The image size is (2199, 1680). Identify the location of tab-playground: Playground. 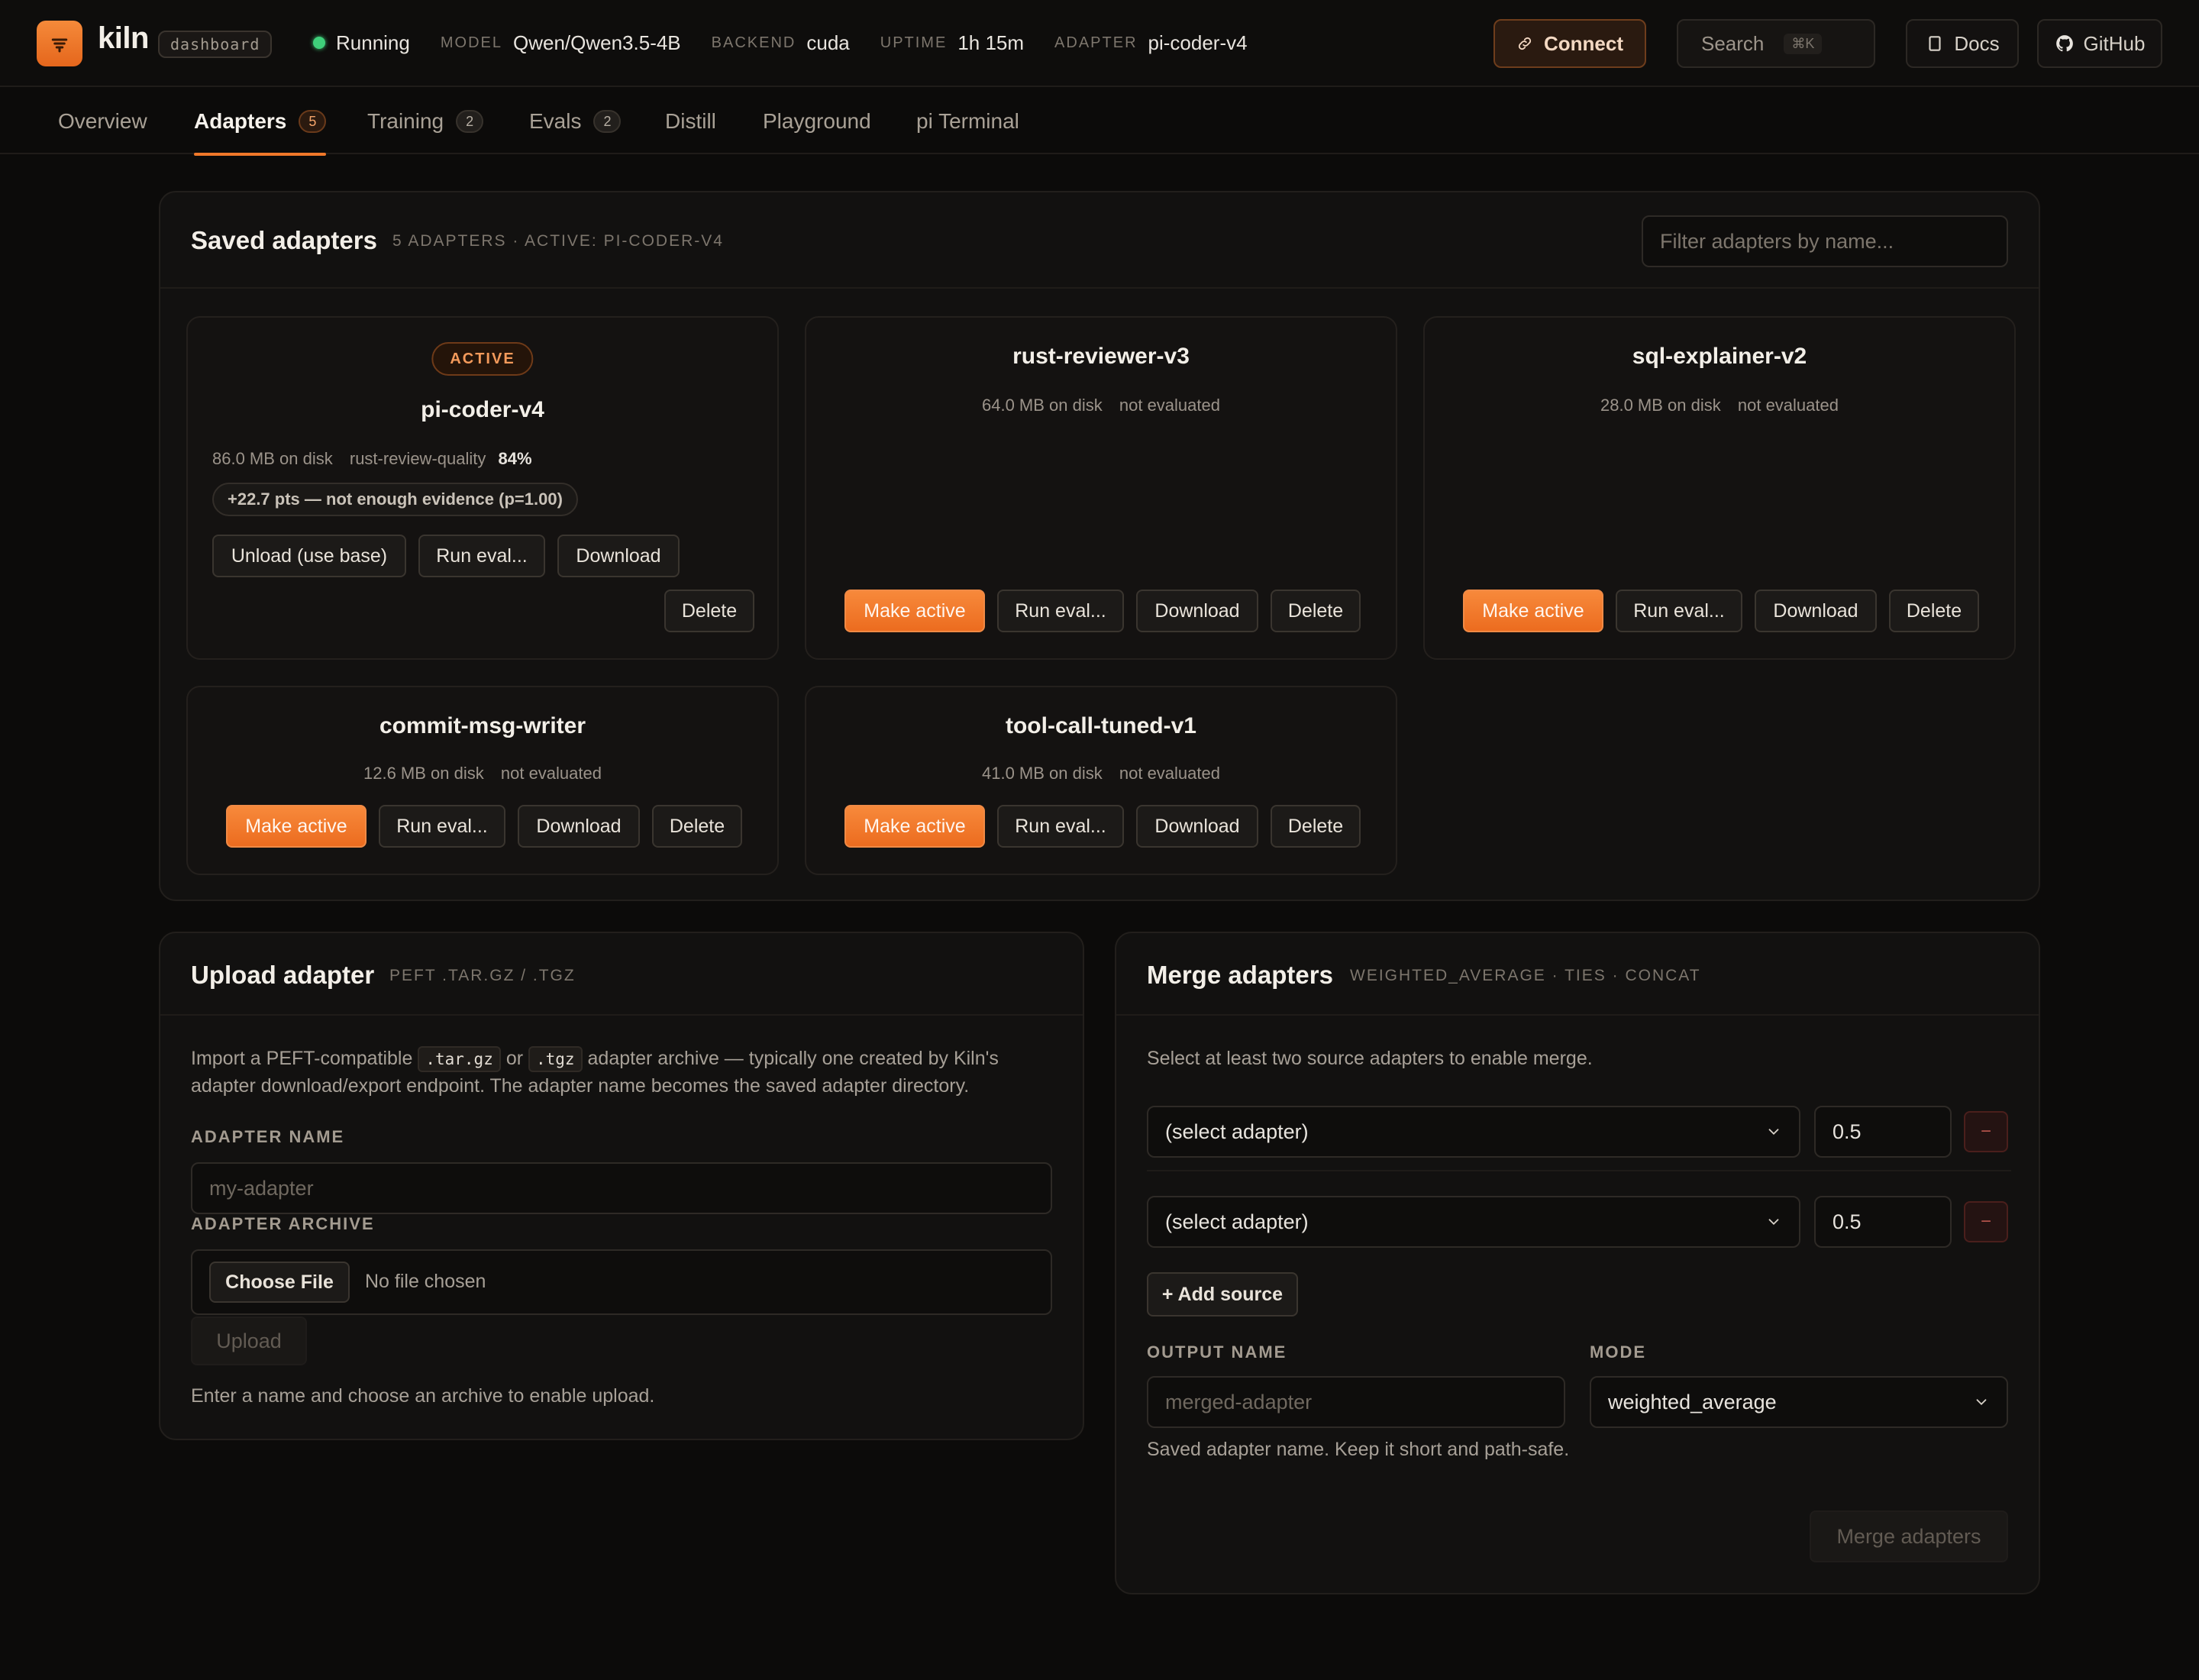
(817, 122).